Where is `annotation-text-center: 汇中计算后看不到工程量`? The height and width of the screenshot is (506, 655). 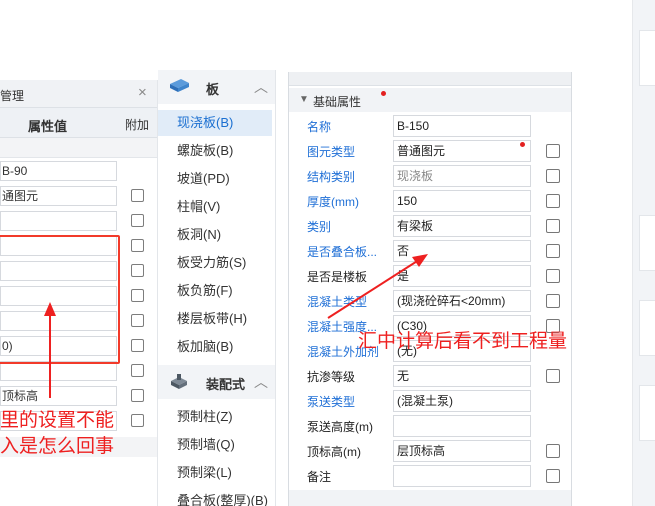
annotation-text-center: 汇中计算后看不到工程量 is located at coordinates (463, 341).